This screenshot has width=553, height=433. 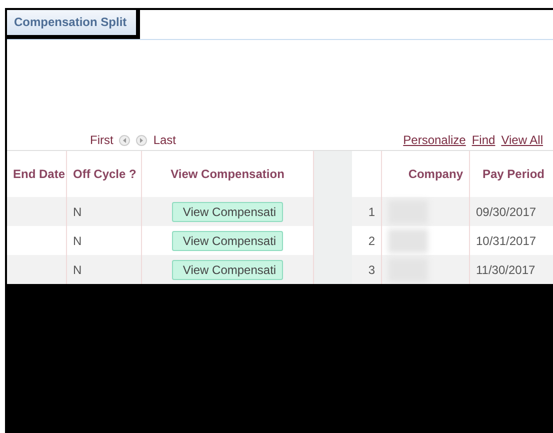 I want to click on previous-icon, so click(x=124, y=140).